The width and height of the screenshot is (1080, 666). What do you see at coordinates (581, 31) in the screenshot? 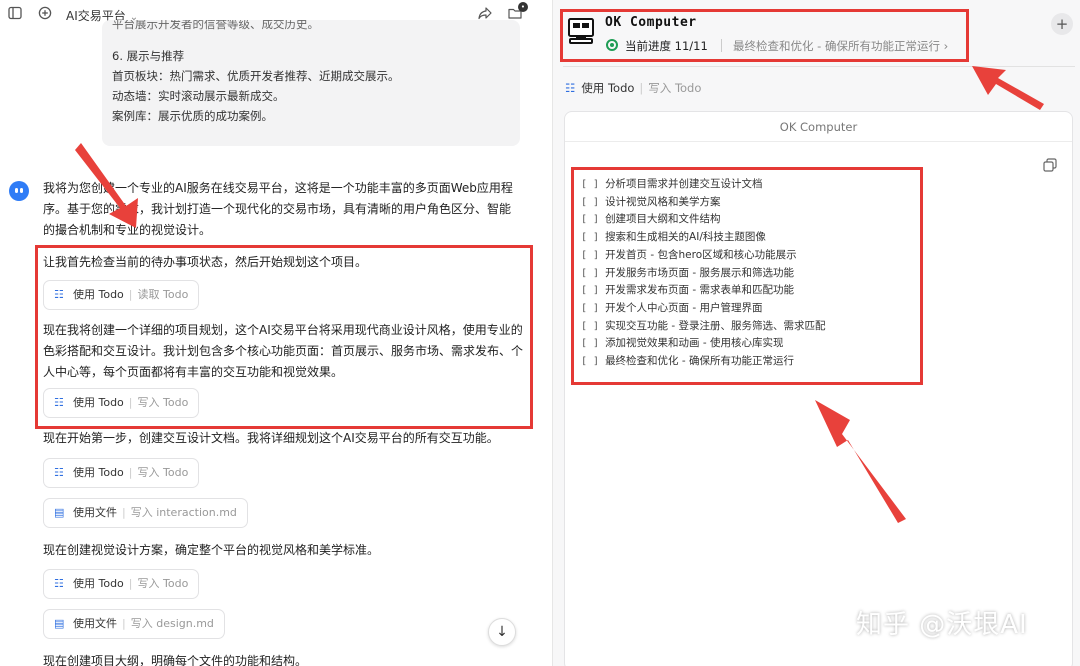
I see `computer-icon` at bounding box center [581, 31].